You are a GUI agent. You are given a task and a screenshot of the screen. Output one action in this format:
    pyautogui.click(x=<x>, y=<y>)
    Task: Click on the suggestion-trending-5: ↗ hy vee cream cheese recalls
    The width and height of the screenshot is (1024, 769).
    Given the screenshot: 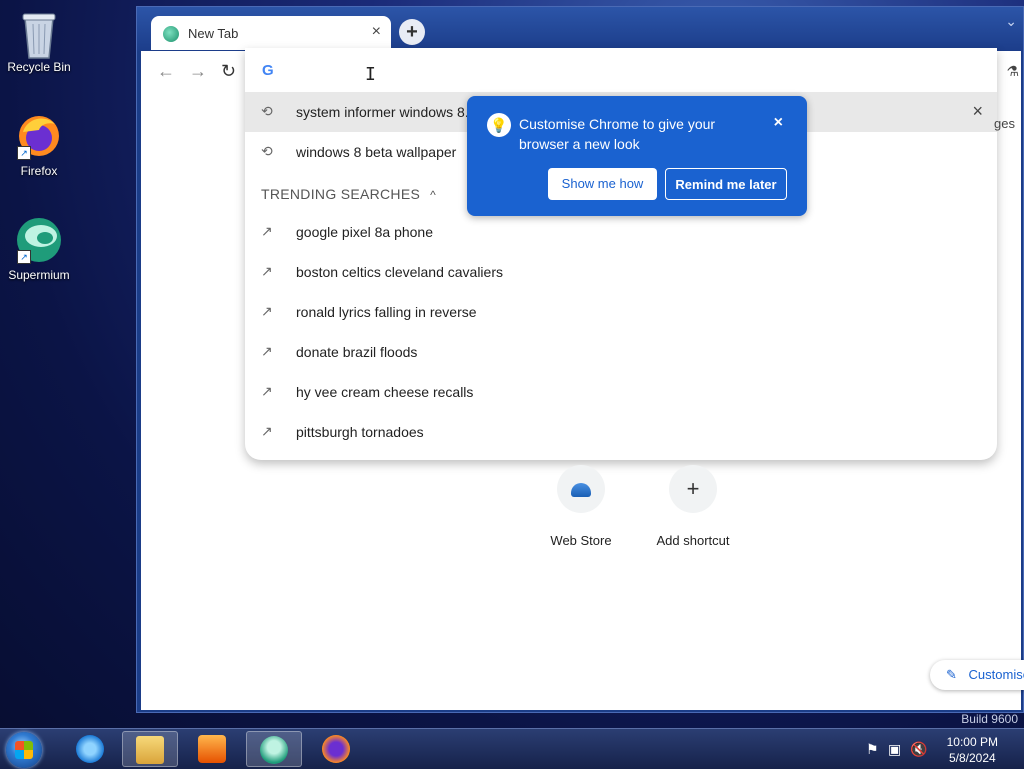 What is the action you would take?
    pyautogui.click(x=621, y=392)
    